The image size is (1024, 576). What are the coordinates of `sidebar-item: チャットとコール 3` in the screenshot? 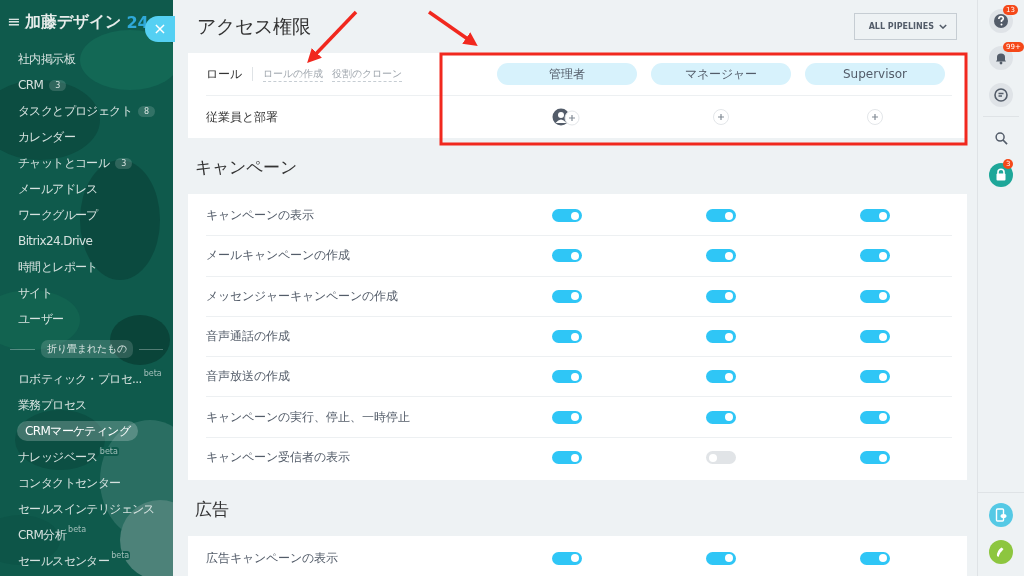 It's located at (66, 163).